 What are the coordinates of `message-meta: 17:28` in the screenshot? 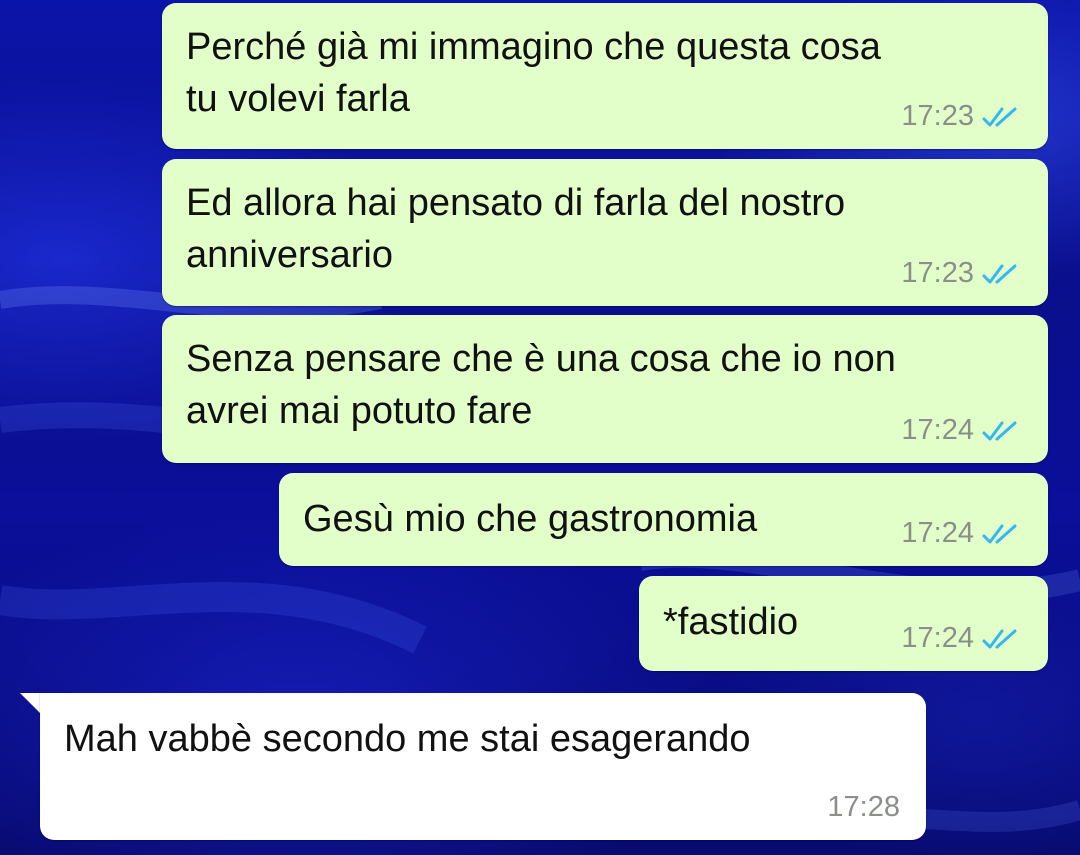 It's located at (863, 807).